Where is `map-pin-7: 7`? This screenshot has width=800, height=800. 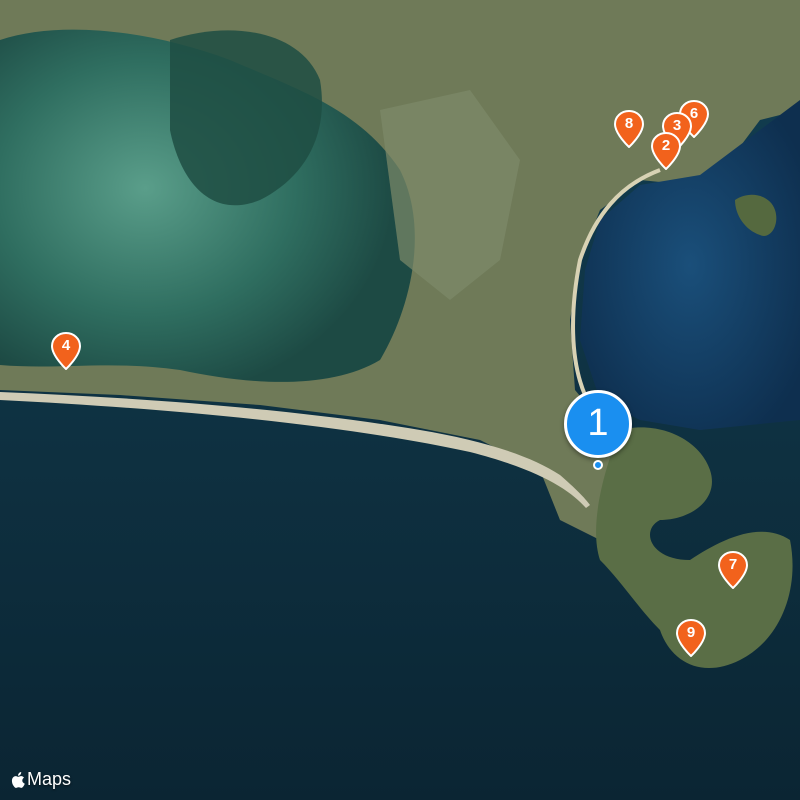
map-pin-7: 7 is located at coordinates (733, 570).